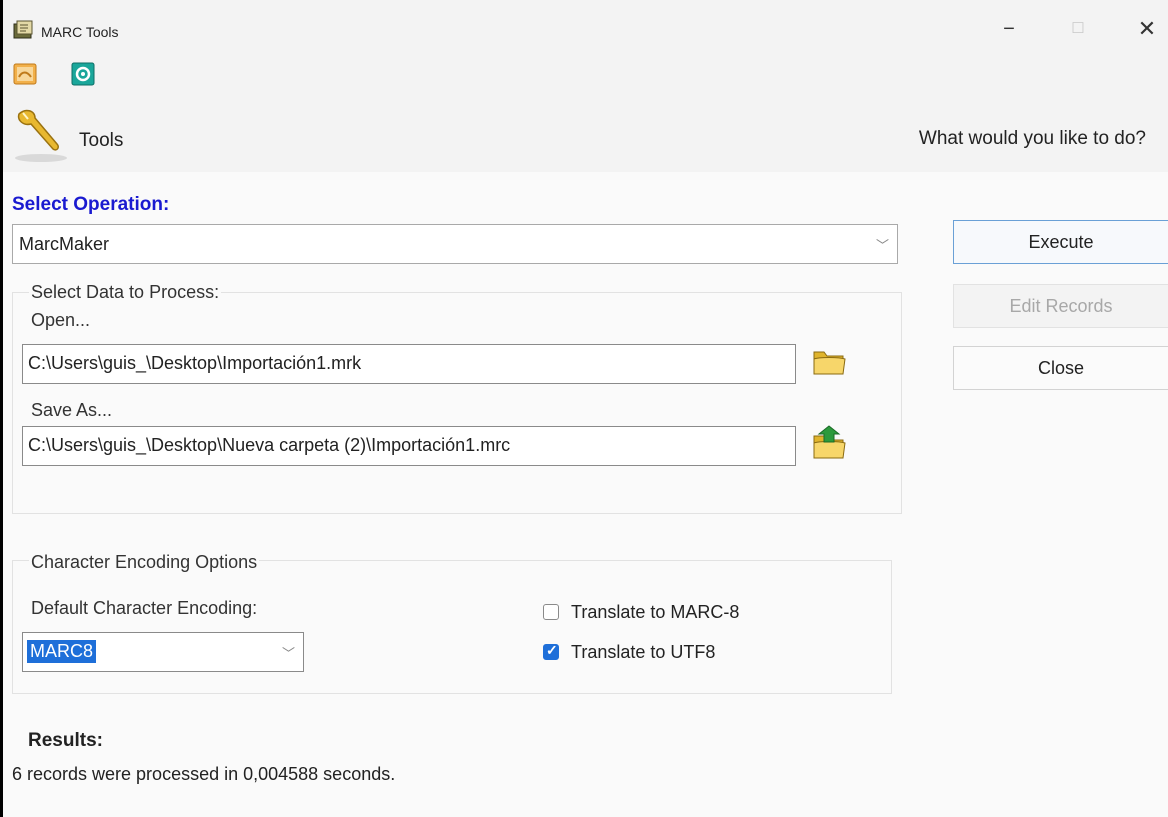 This screenshot has width=1168, height=817. Describe the element at coordinates (125, 292) in the screenshot. I see `data-group-title: Select Data to Process:` at that location.